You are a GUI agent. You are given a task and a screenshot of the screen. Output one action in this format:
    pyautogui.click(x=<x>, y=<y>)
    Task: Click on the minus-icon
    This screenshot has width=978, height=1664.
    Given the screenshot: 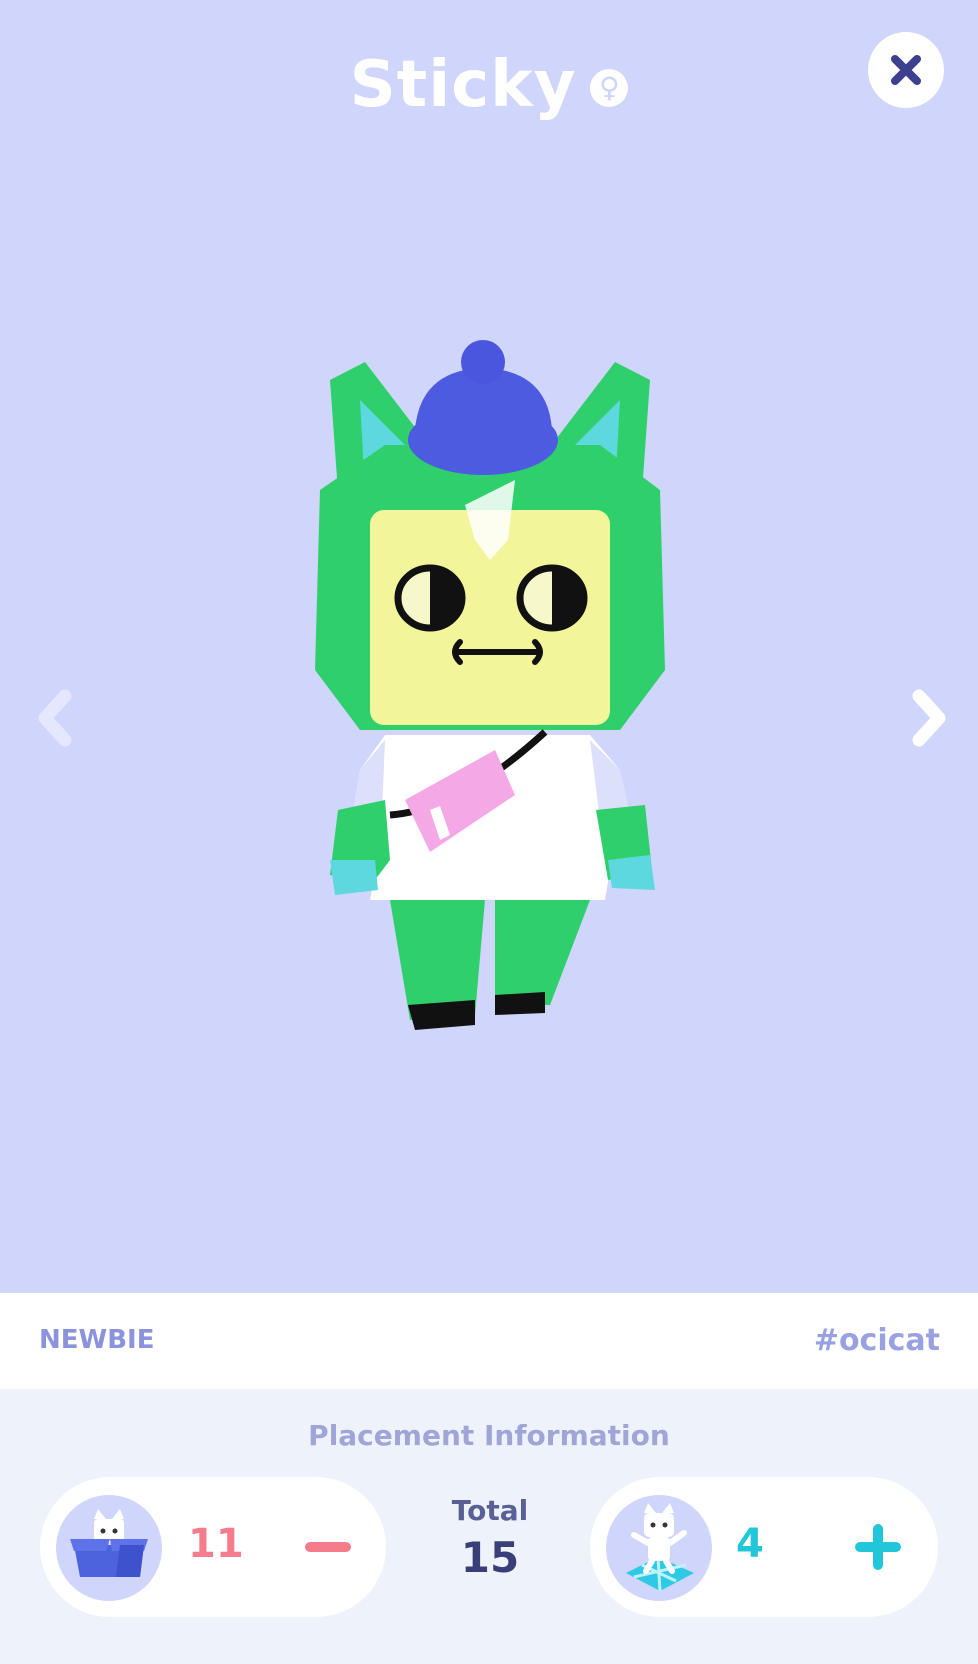 What is the action you would take?
    pyautogui.click(x=328, y=1547)
    